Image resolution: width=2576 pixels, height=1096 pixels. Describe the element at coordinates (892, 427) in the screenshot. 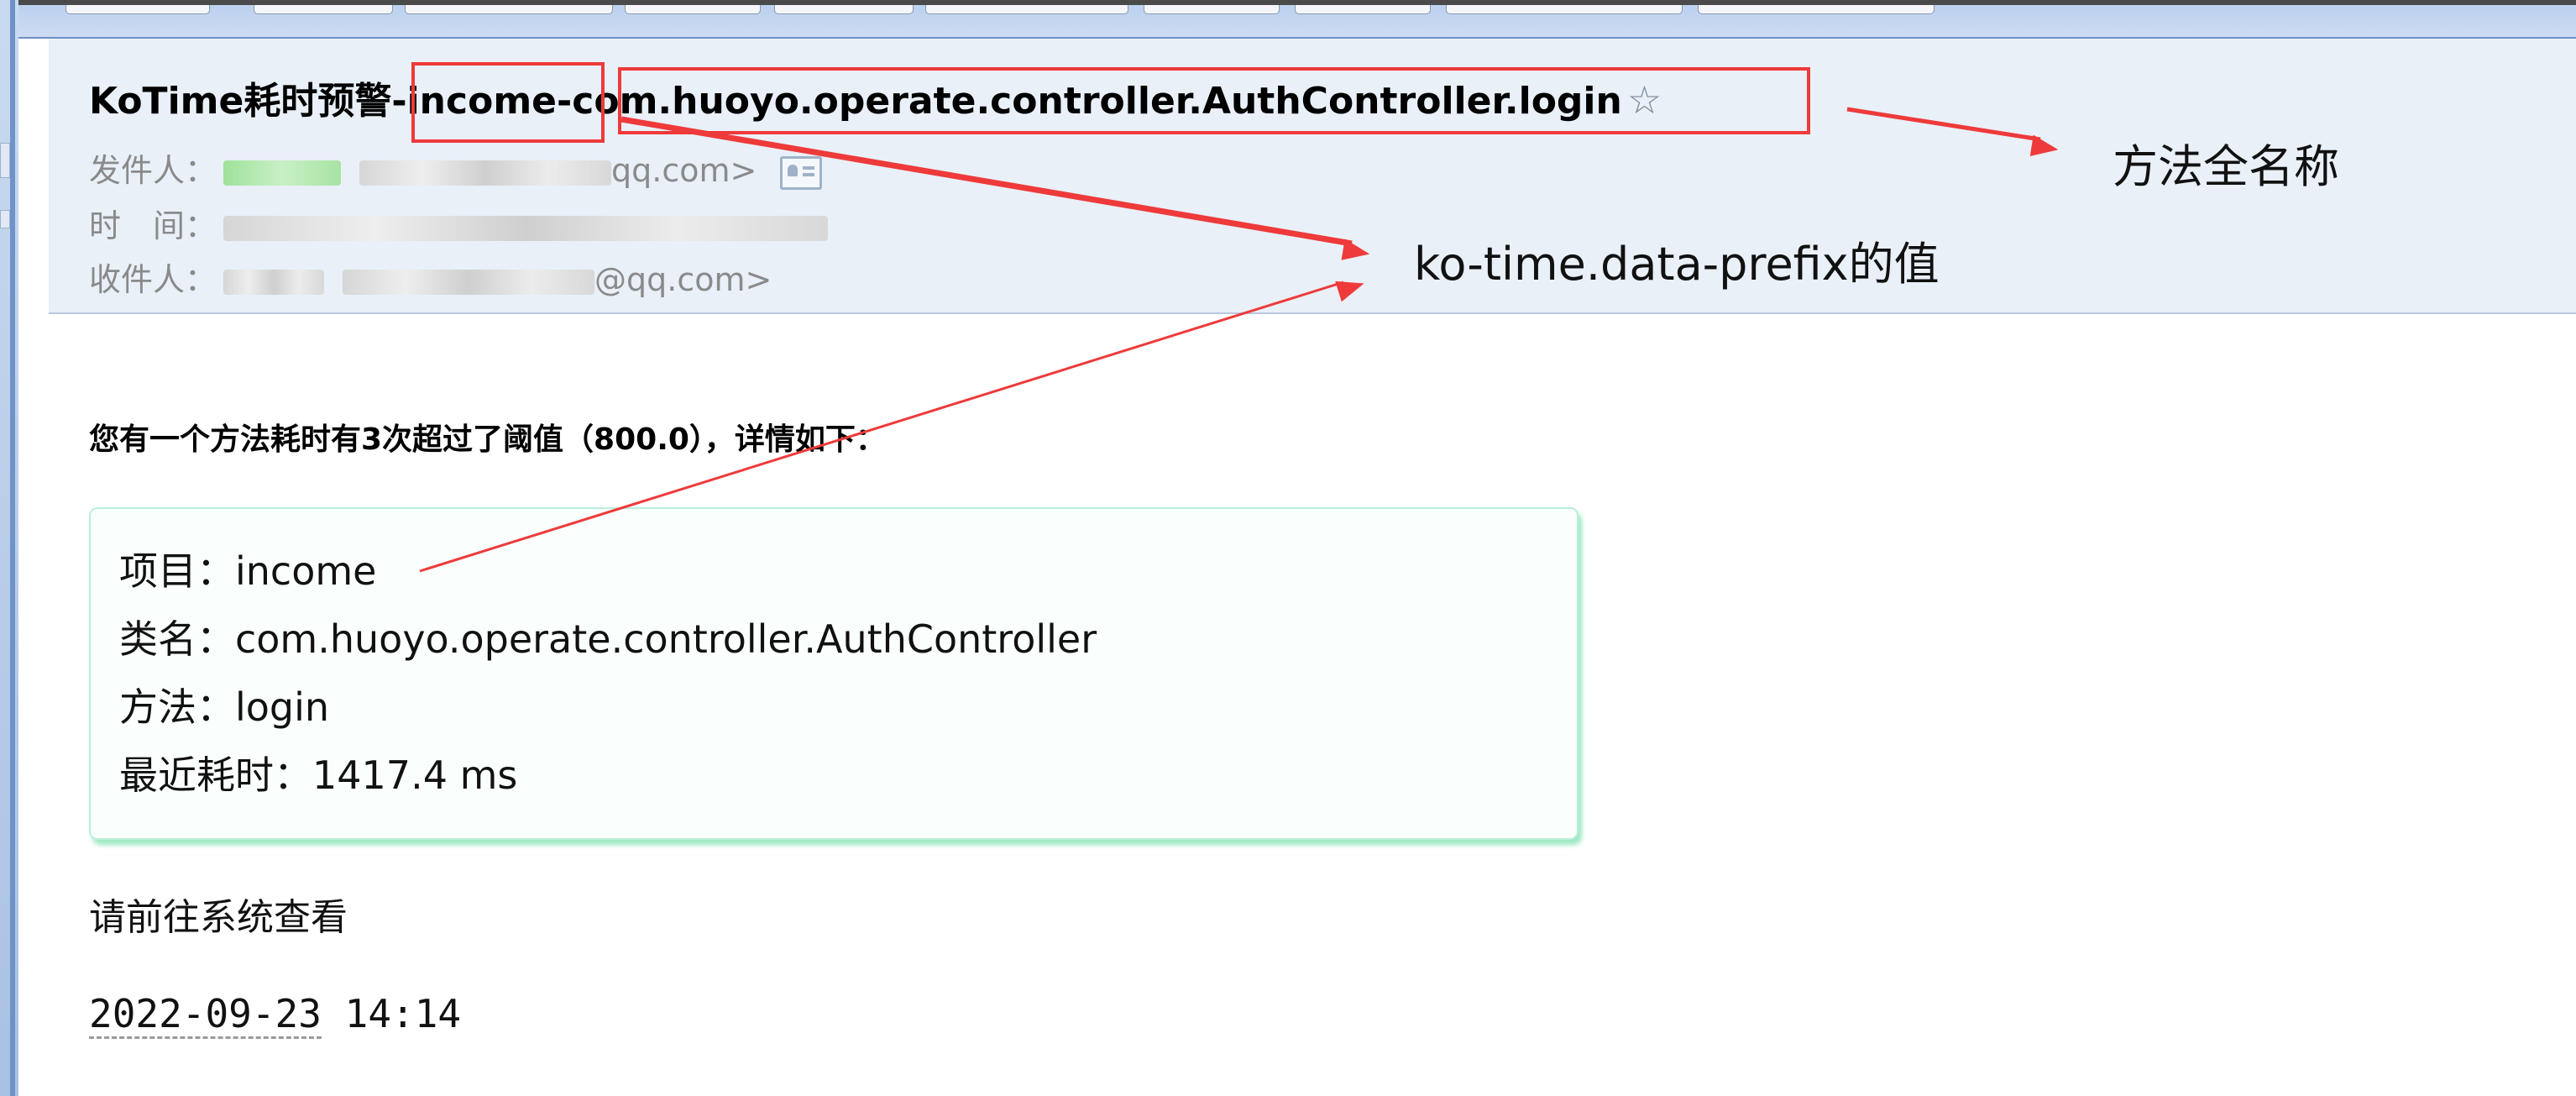

I see `arrow-to-data-prefix-from-project` at that location.